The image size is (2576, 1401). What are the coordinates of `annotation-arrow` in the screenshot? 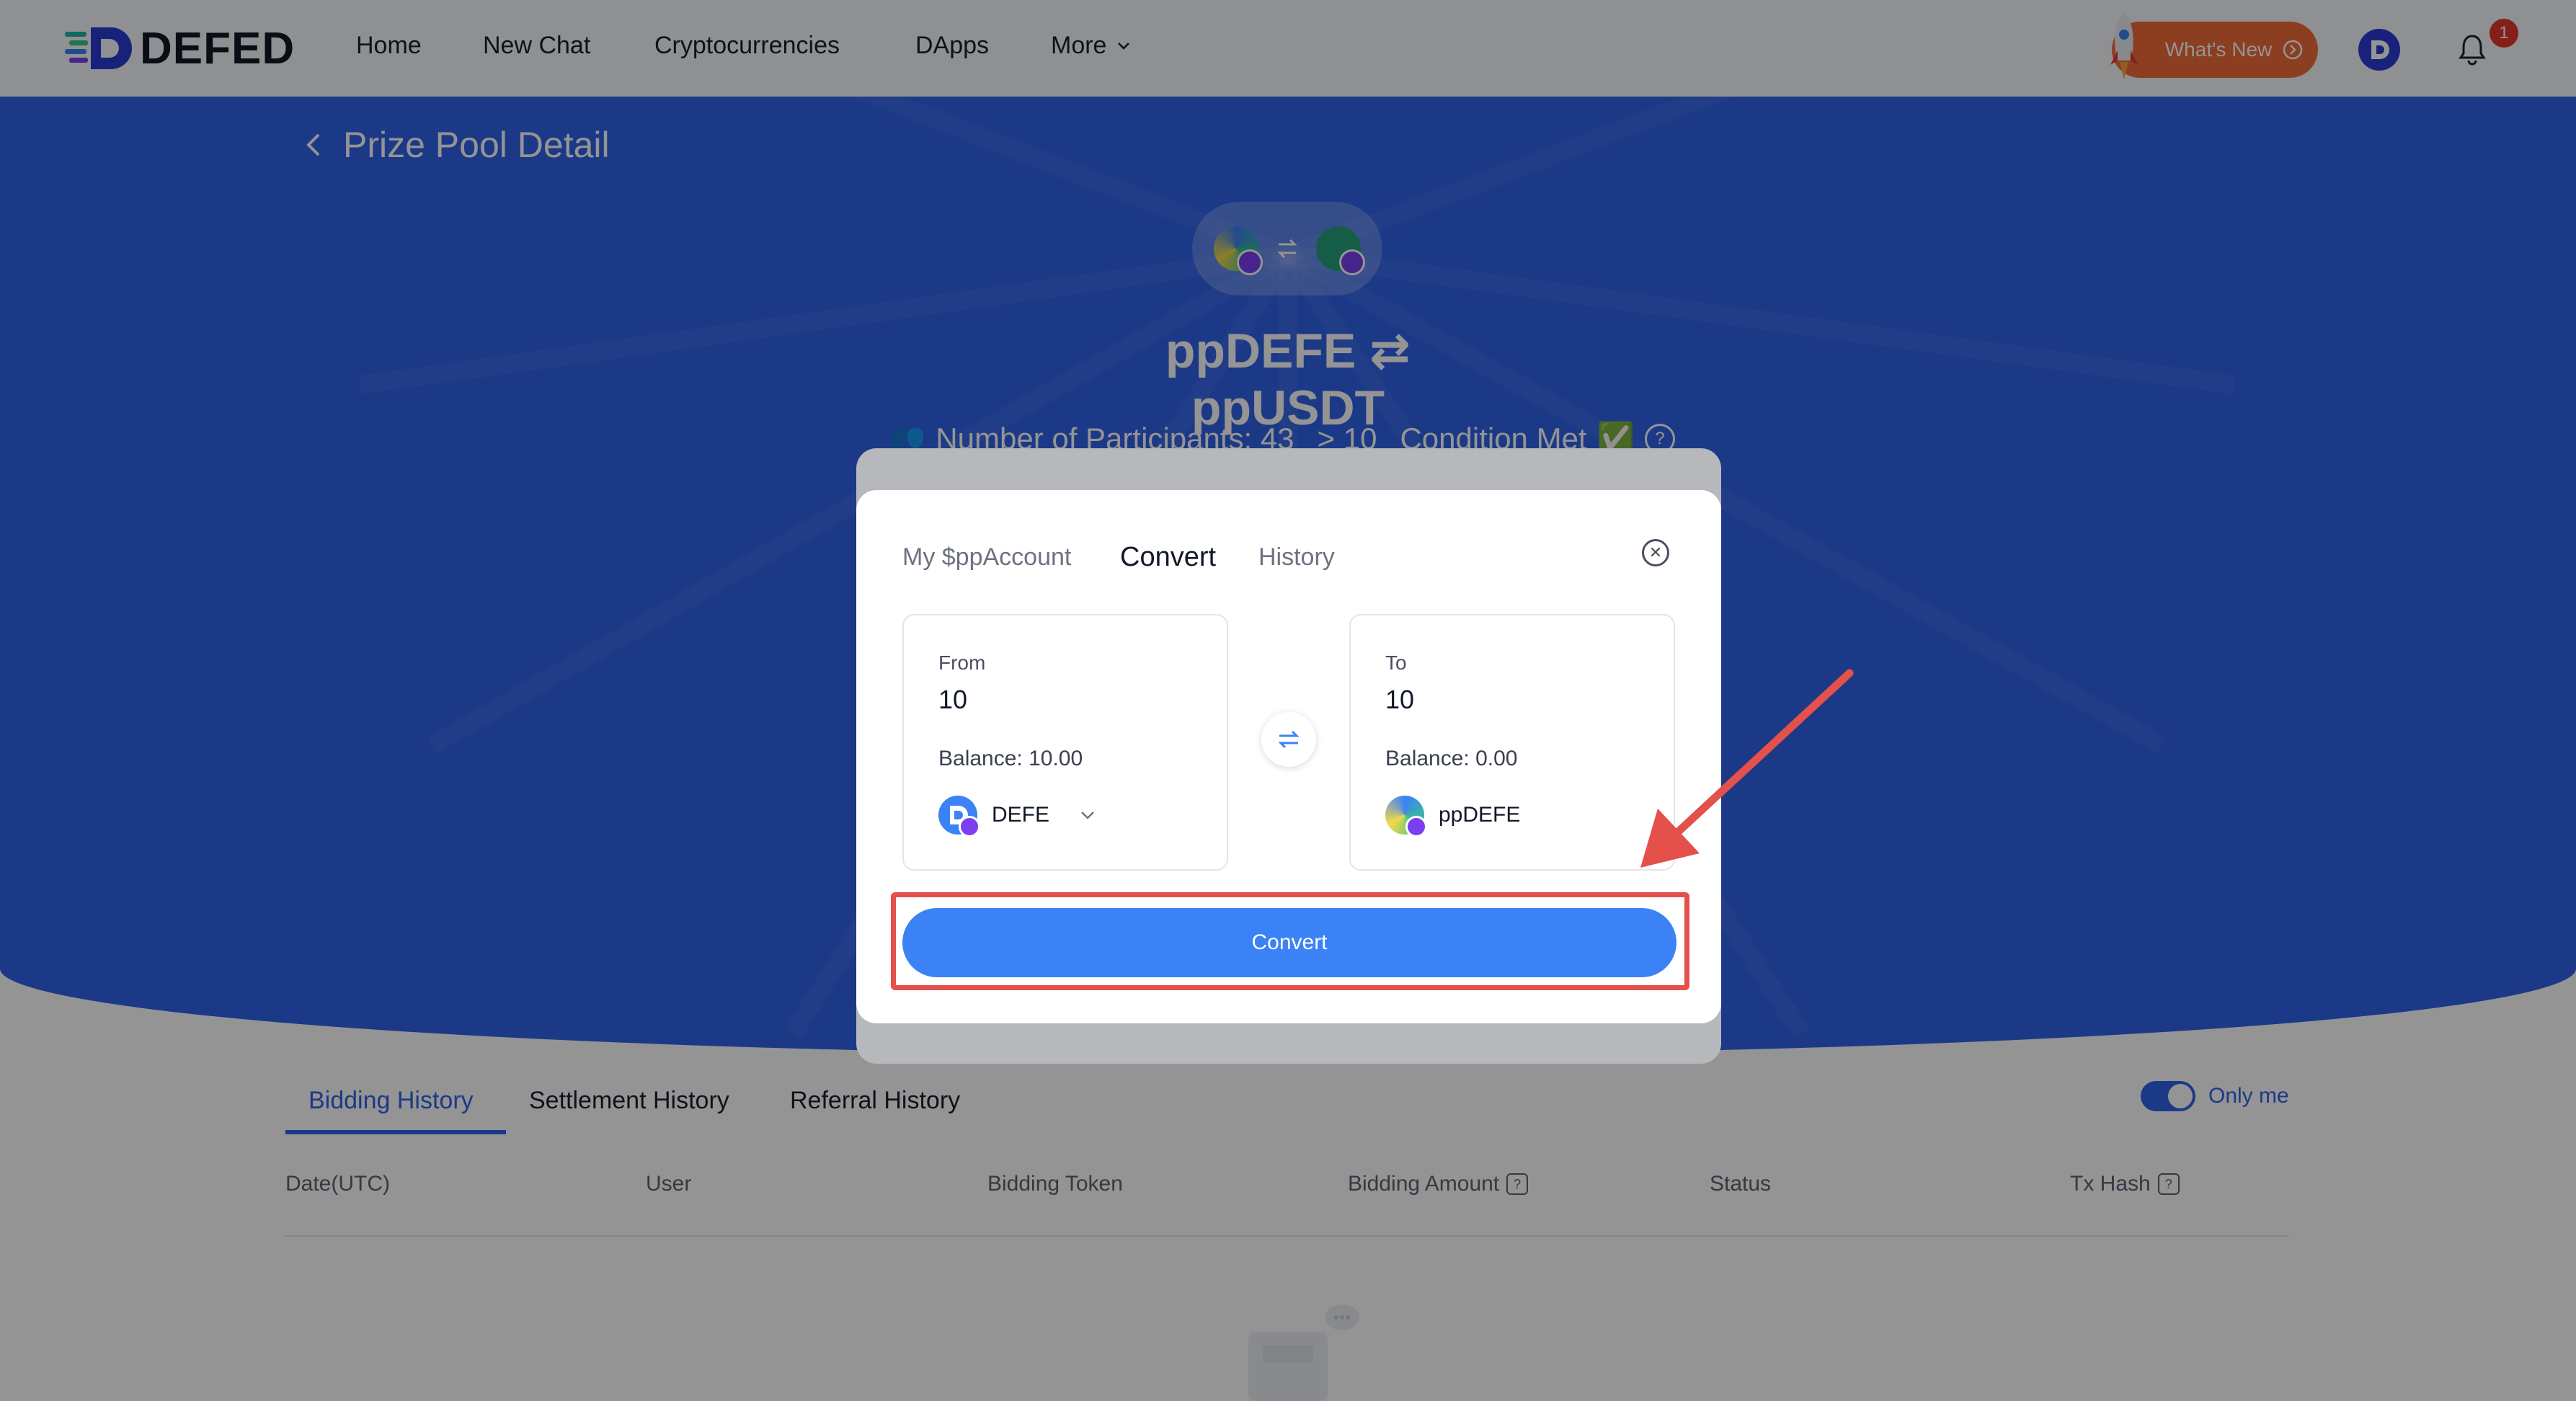 It's located at (1747, 768).